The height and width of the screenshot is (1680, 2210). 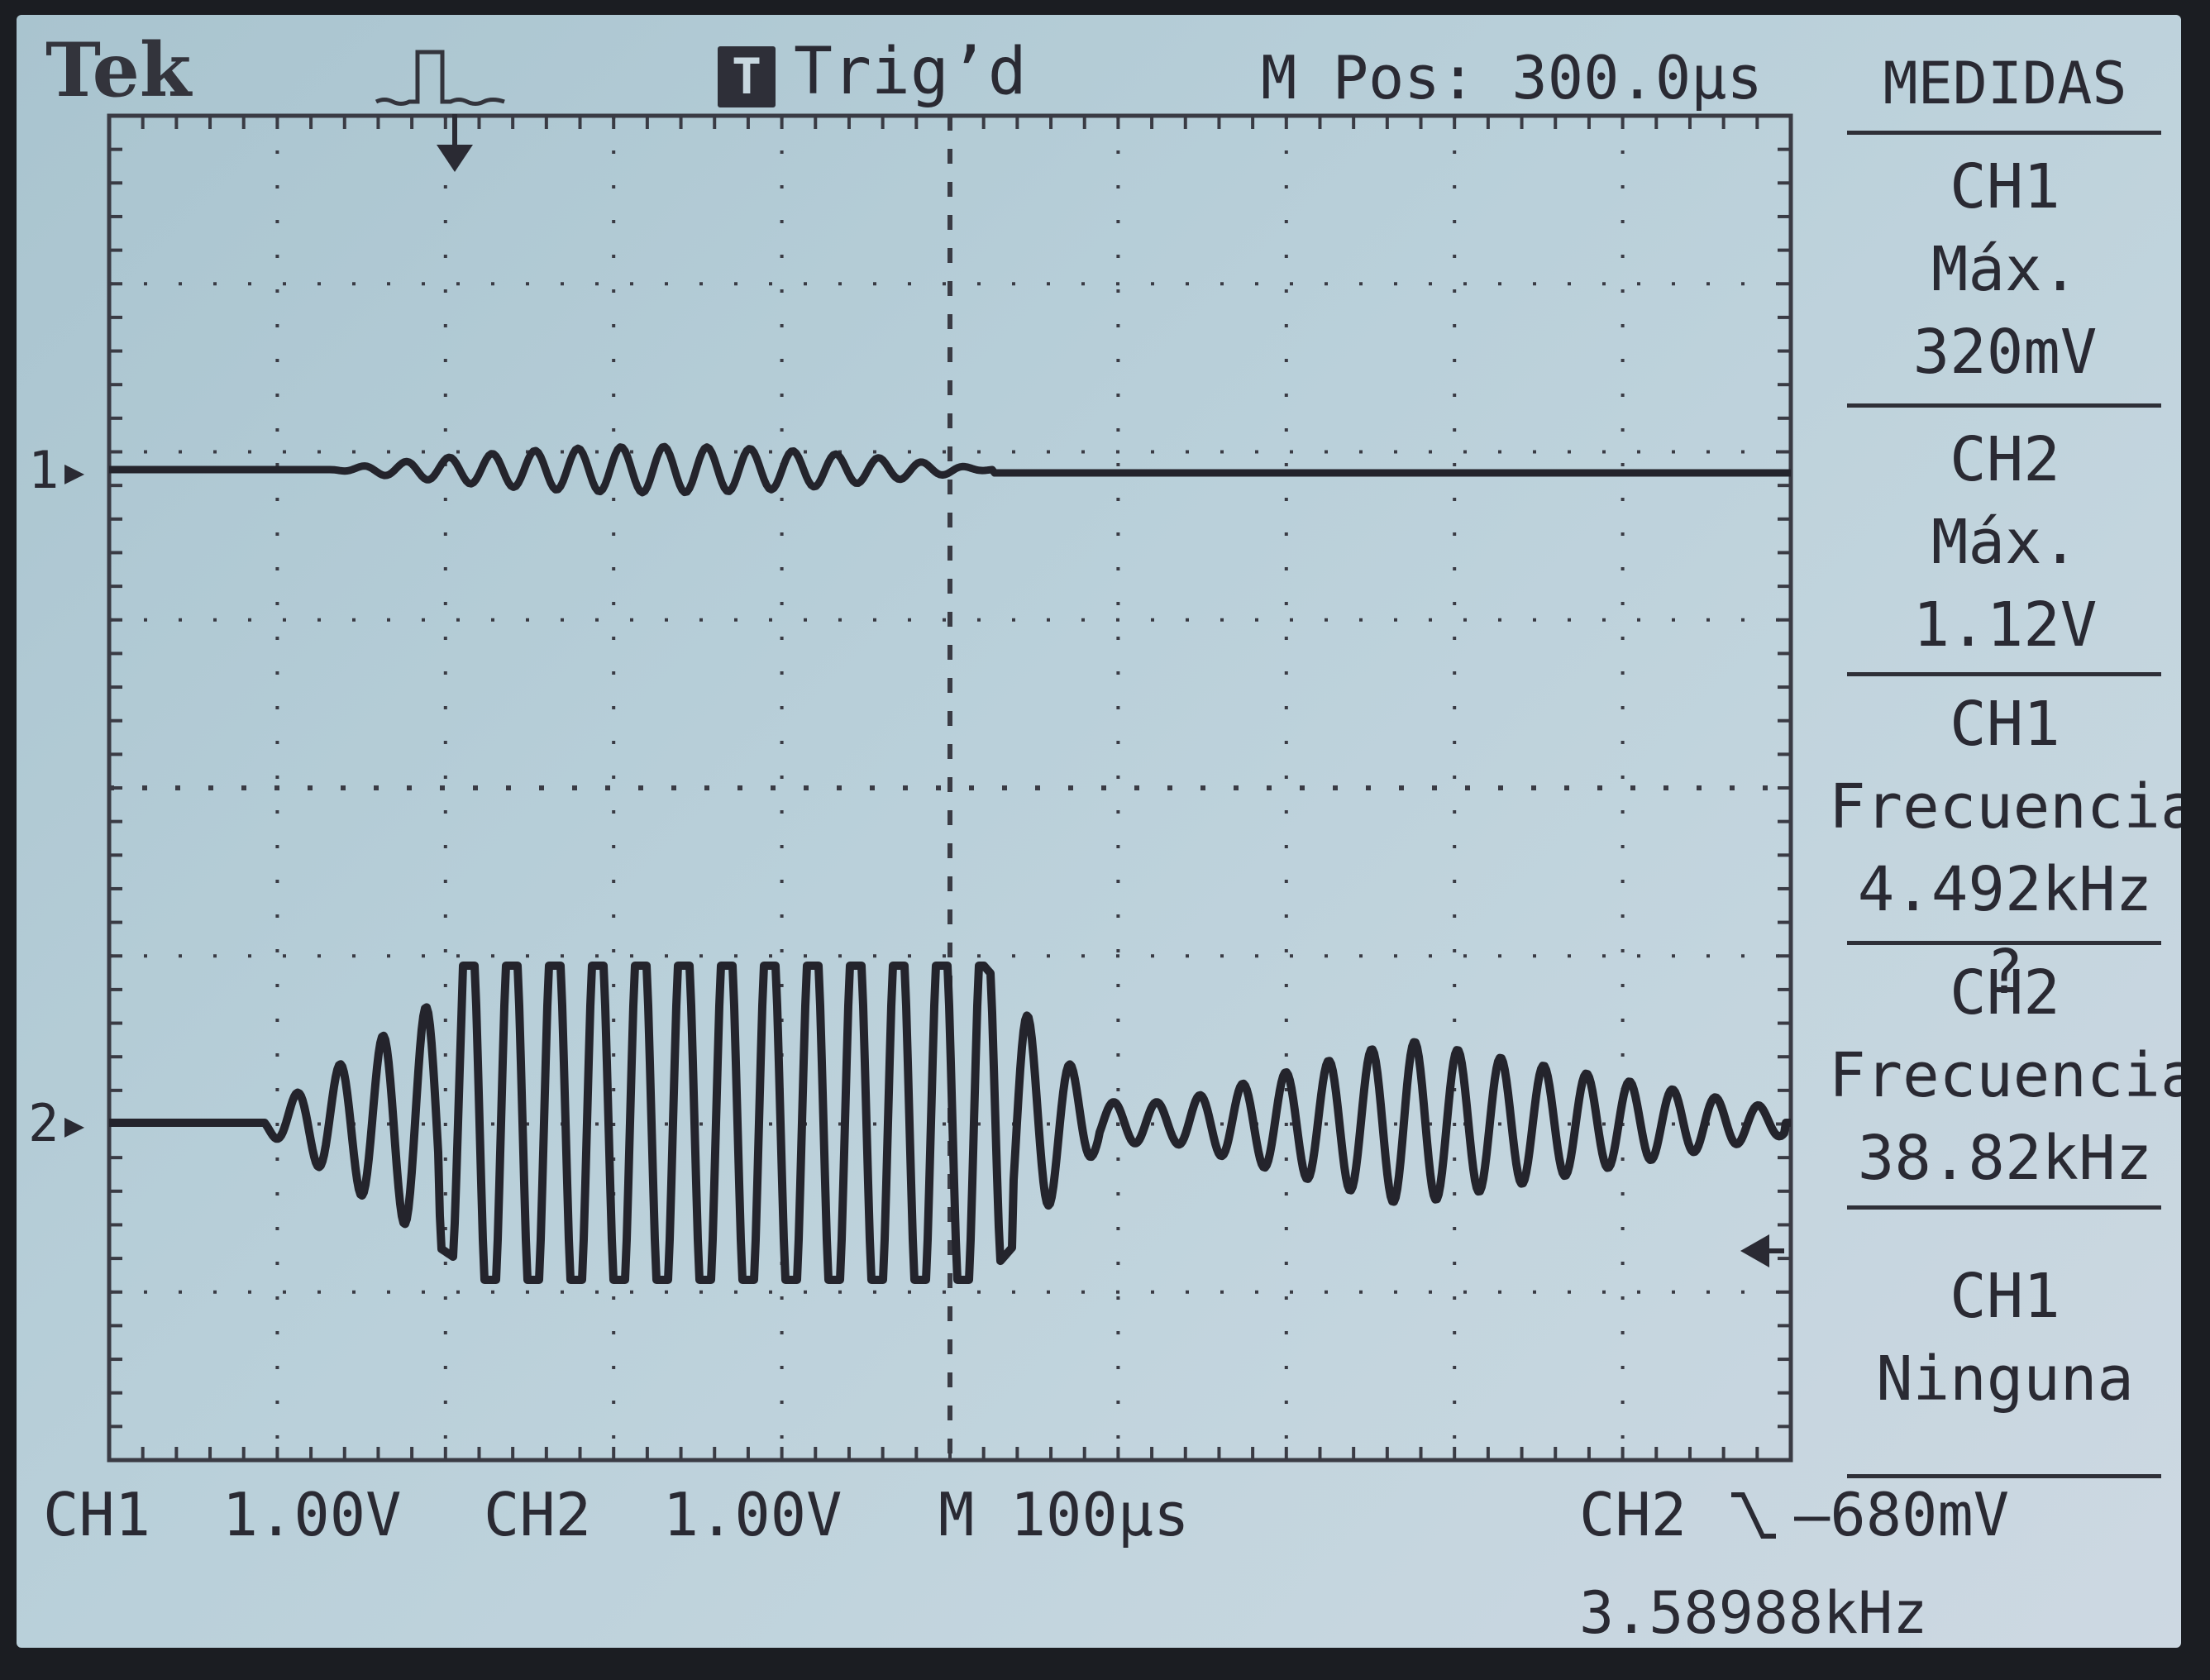 I want to click on measurement-panel-title: MEDIDAS, so click(x=2005, y=83).